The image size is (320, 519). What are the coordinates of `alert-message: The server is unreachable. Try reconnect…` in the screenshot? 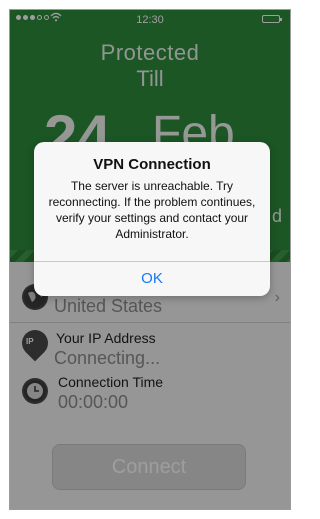 It's located at (152, 210).